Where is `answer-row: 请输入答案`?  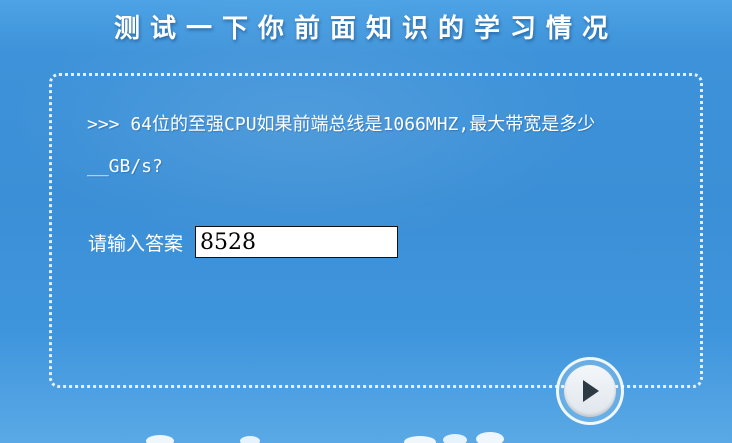
answer-row: 请输入答案 is located at coordinates (243, 242).